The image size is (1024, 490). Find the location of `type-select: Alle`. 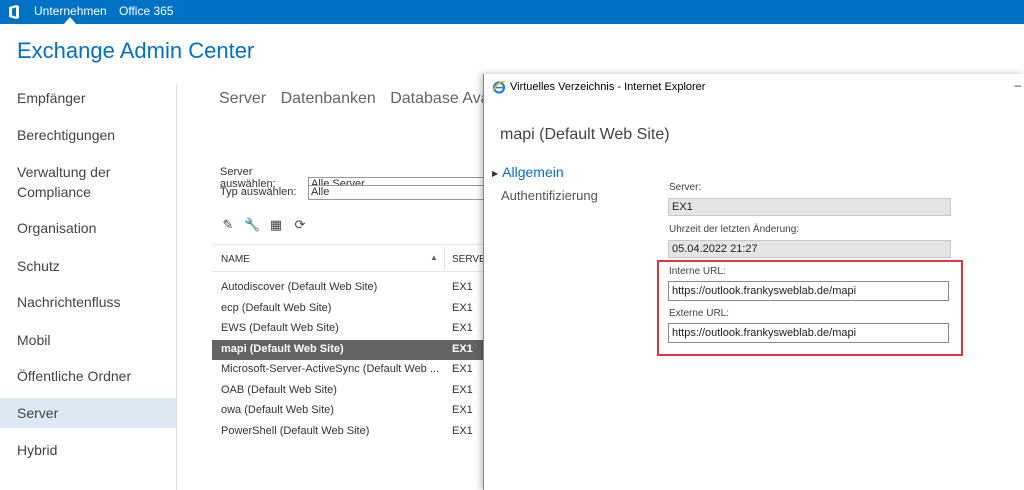

type-select: Alle is located at coordinates (408, 192).